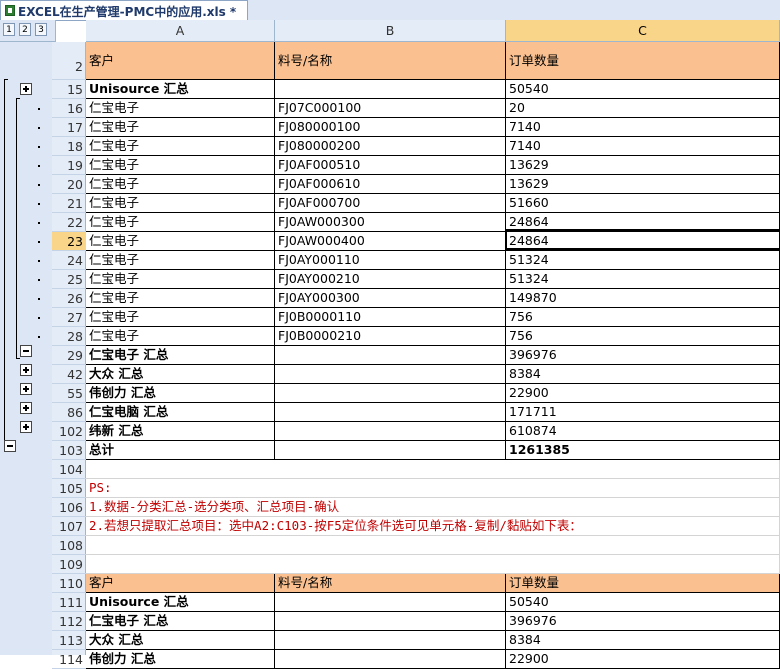 This screenshot has width=780, height=669. I want to click on row-header-18: 18, so click(69, 146).